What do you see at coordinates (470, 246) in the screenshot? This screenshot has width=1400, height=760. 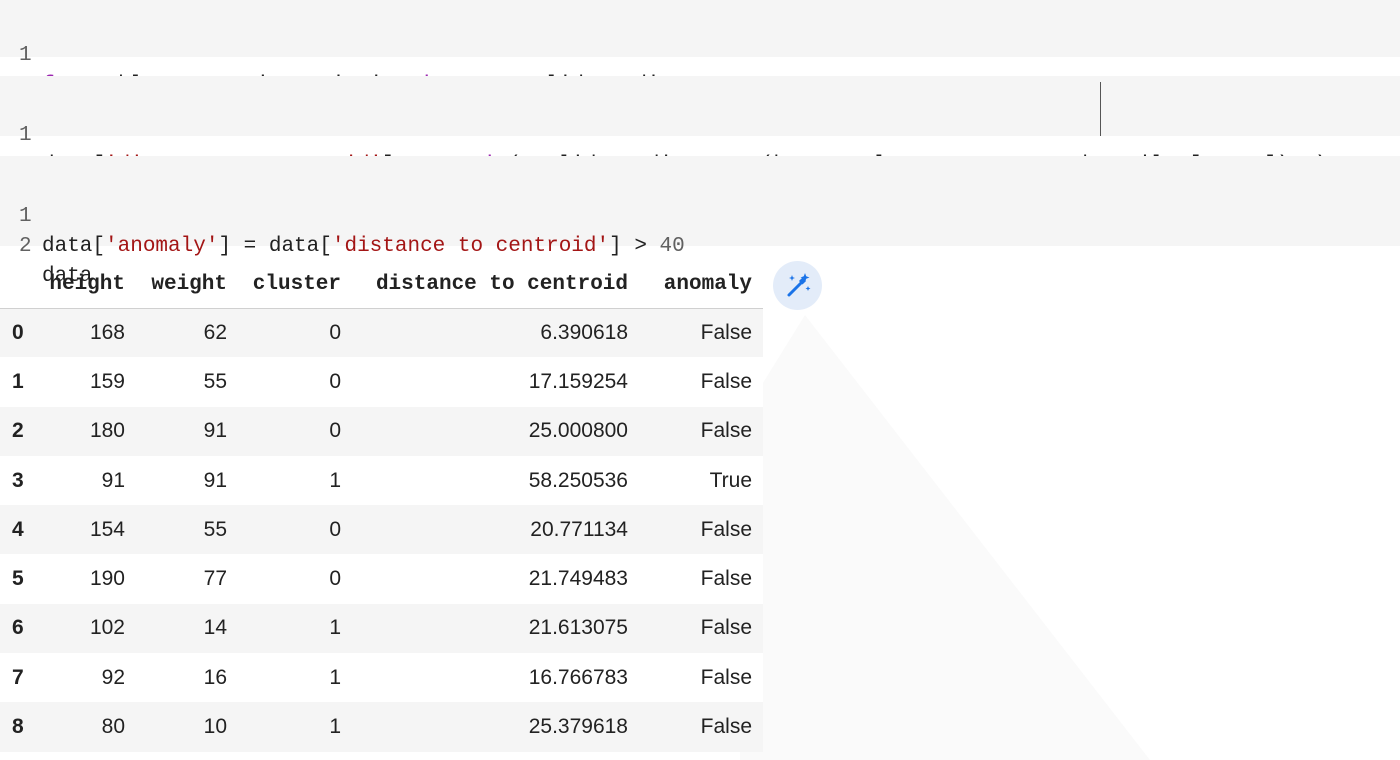 I see `code-token: 'distance to centroid'` at bounding box center [470, 246].